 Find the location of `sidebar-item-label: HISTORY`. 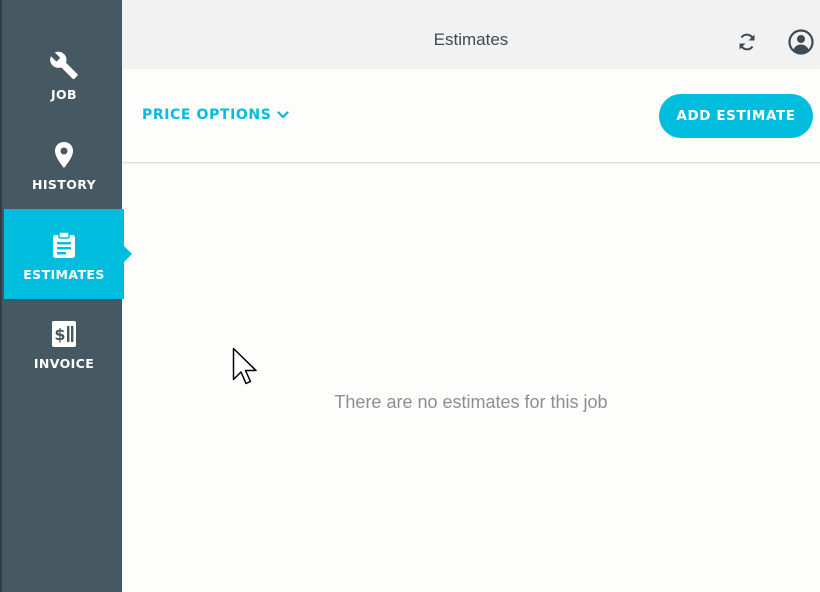

sidebar-item-label: HISTORY is located at coordinates (64, 184).